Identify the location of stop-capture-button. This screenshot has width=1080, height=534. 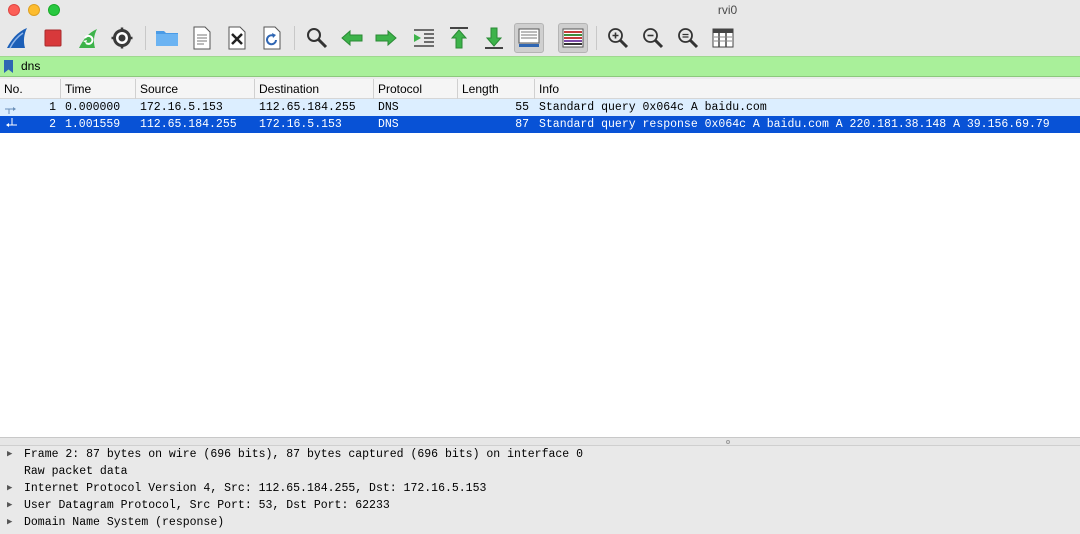
(53, 38).